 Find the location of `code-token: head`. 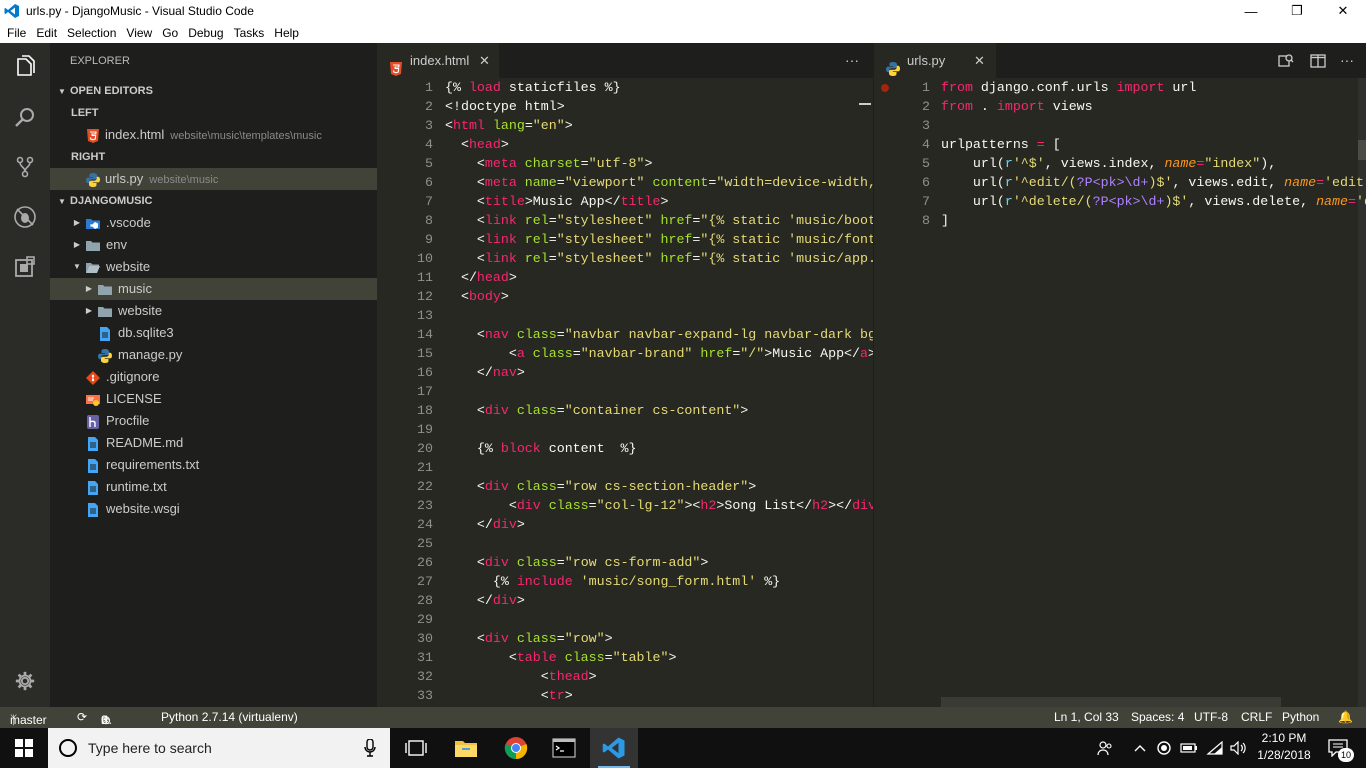

code-token: head is located at coordinates (492, 277).